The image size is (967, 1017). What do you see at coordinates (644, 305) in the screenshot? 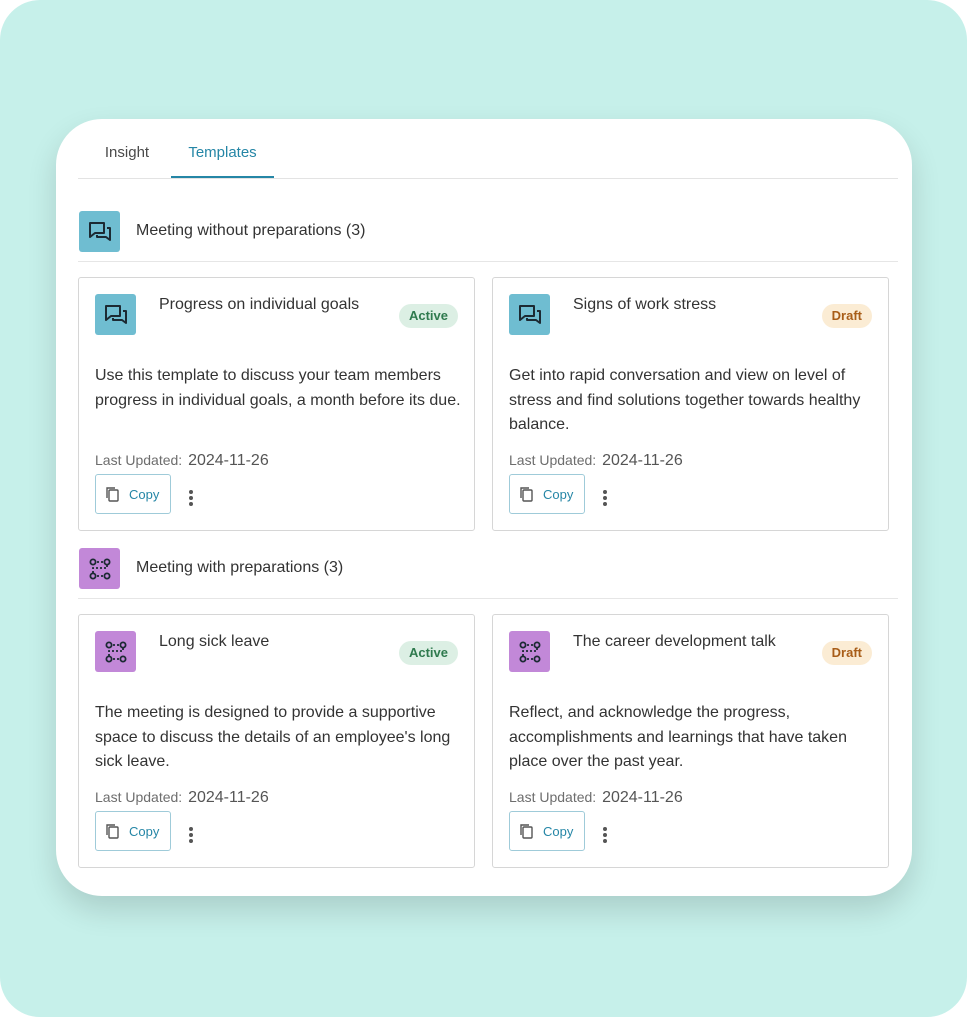
I see `card-title: Signs of work stress` at bounding box center [644, 305].